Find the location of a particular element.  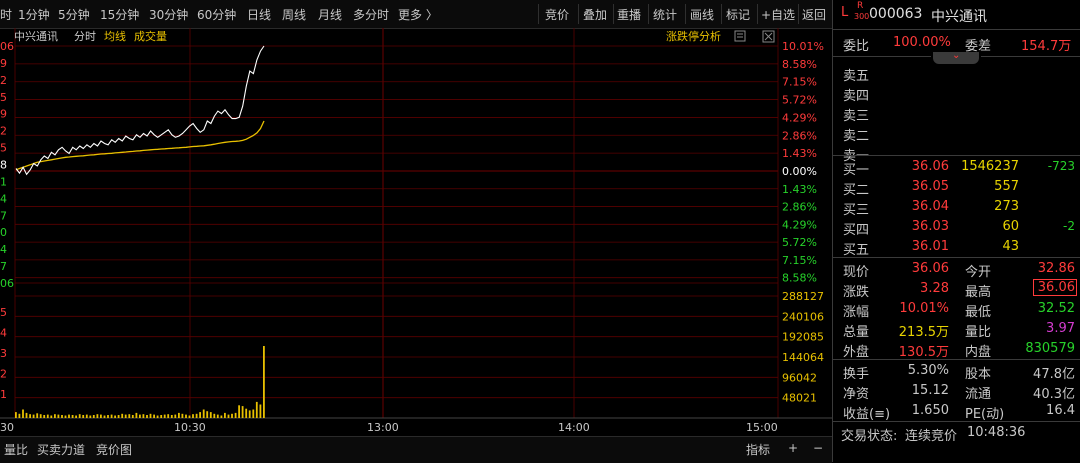

pct-label: 1.43% is located at coordinates (799, 153).